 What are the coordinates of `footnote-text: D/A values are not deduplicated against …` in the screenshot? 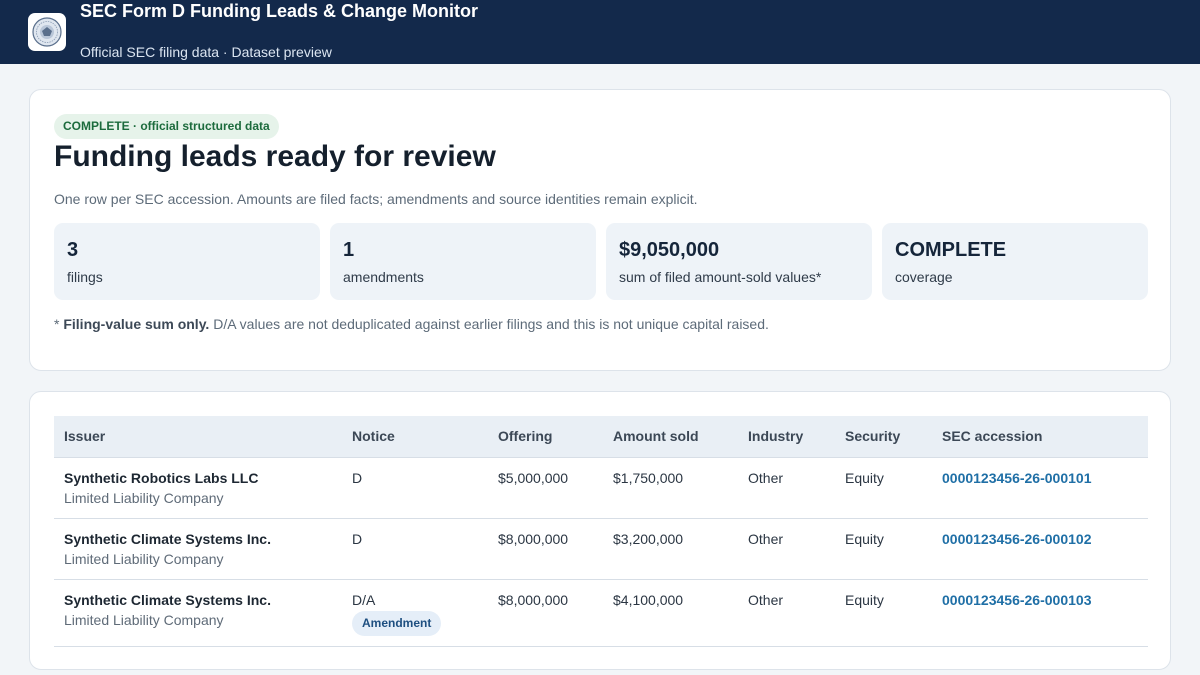 It's located at (489, 324).